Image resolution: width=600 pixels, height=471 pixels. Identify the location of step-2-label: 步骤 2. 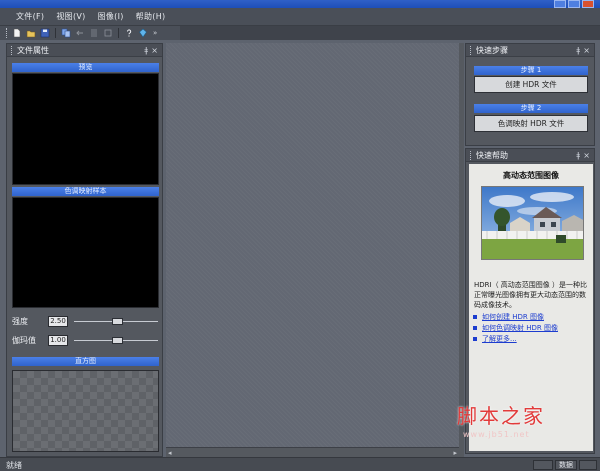
(531, 108).